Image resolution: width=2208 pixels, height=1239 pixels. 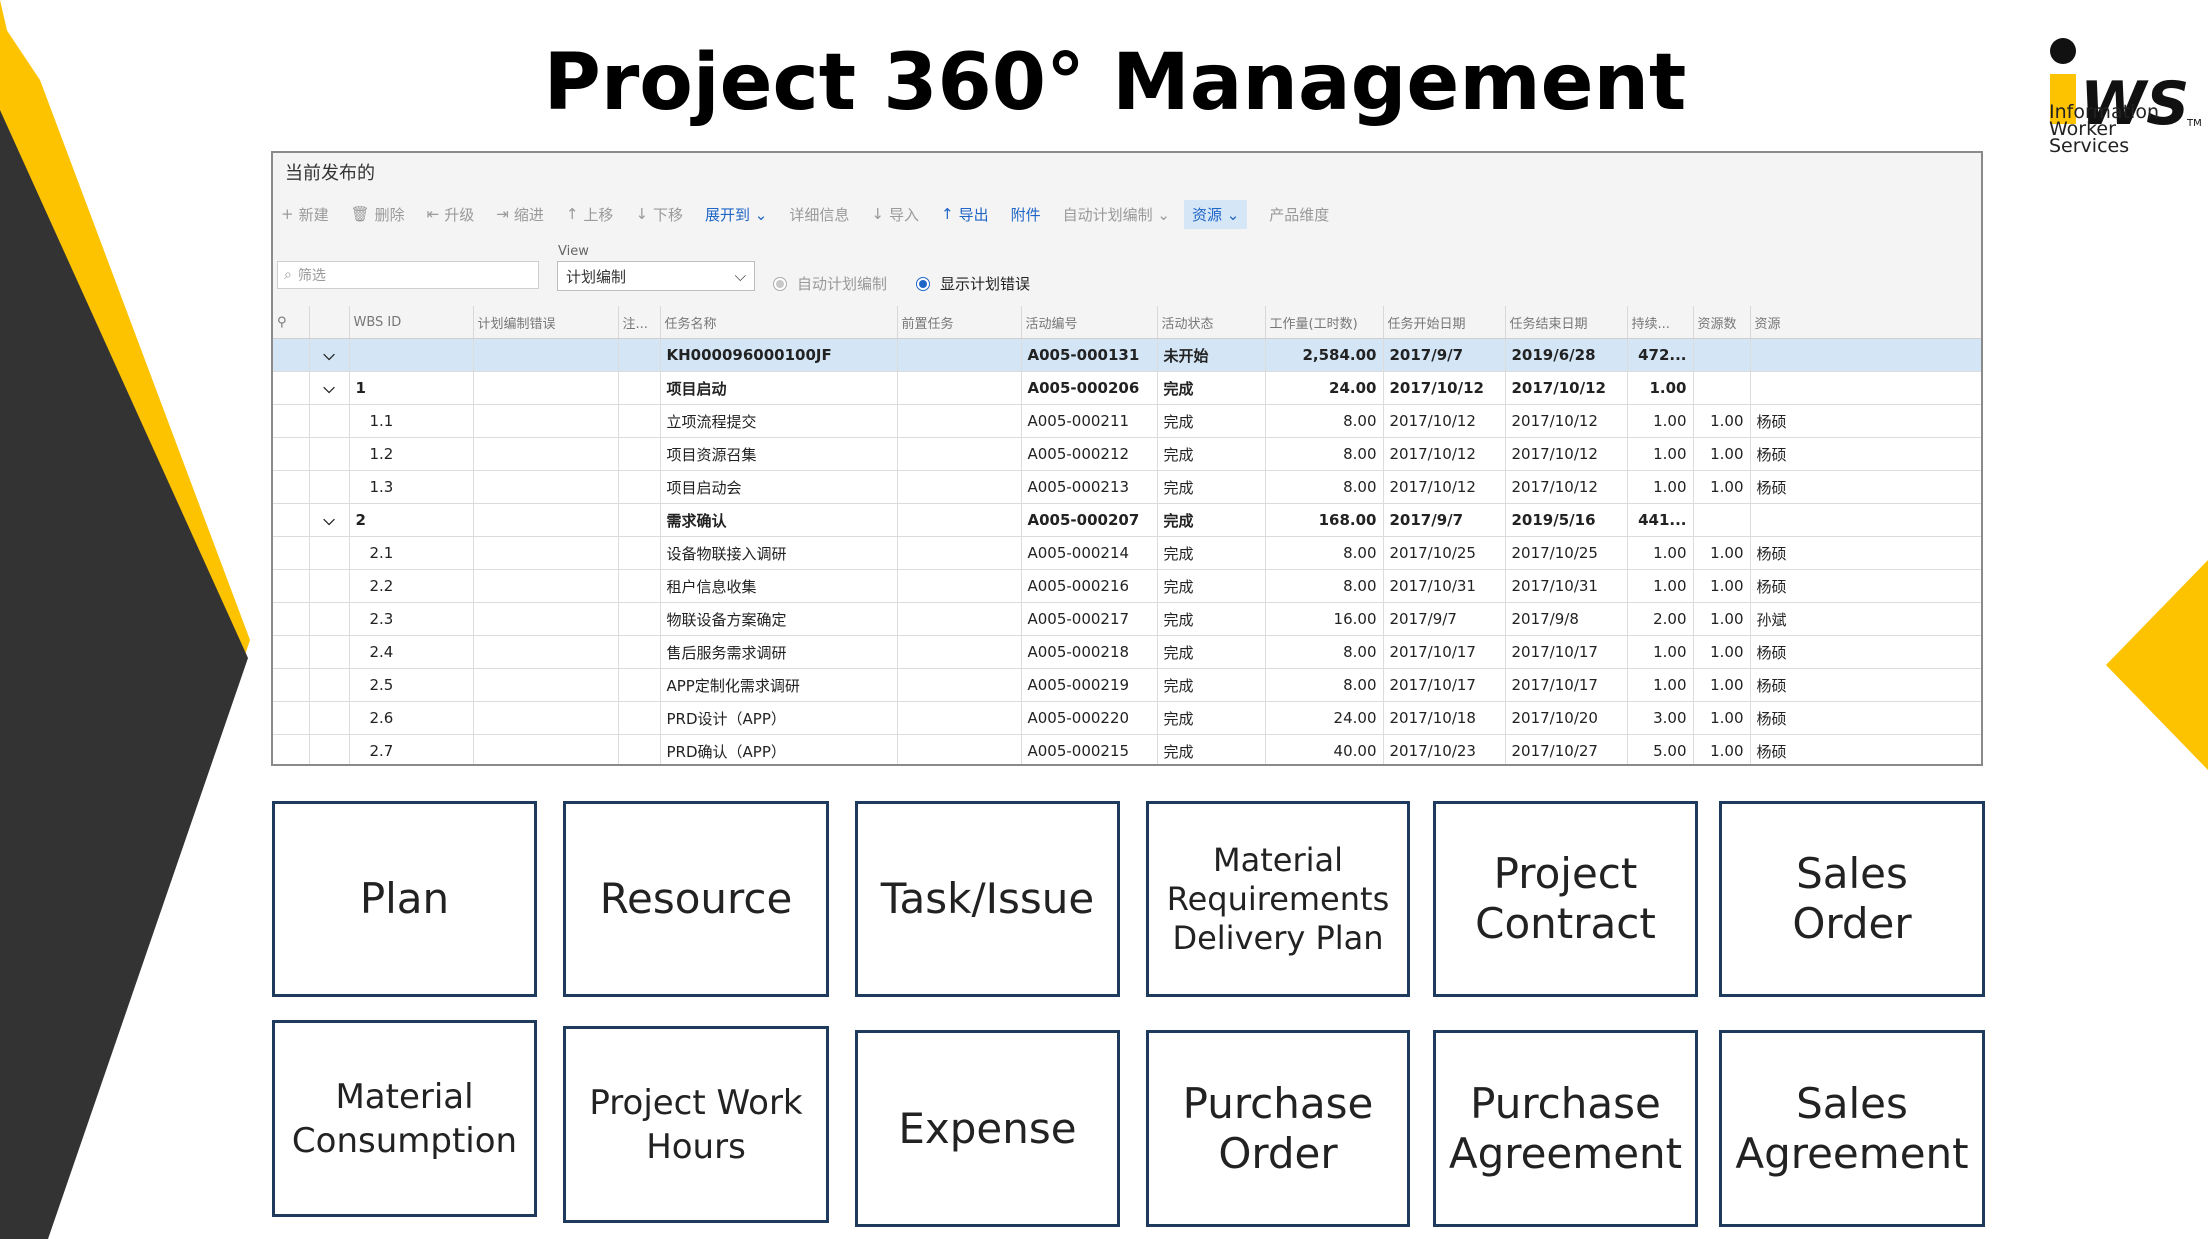 I want to click on module-card-plan: Plan, so click(x=404, y=899).